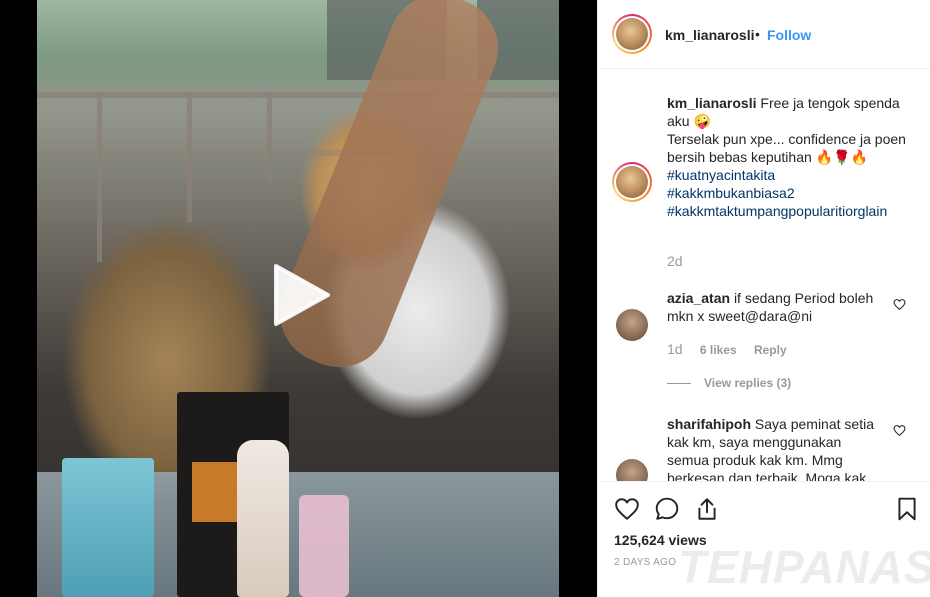 This screenshot has height=597, width=930. What do you see at coordinates (707, 509) in the screenshot?
I see `share-icon` at bounding box center [707, 509].